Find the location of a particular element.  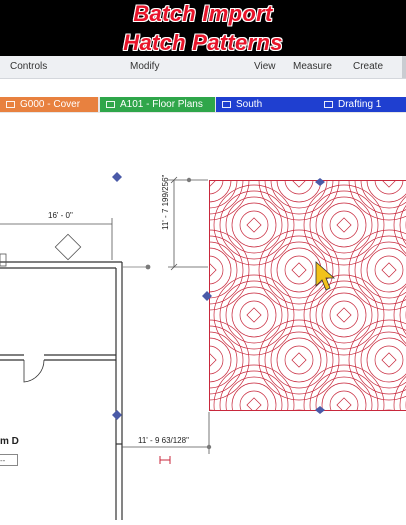

door-tag-diamond is located at coordinates (67, 246).